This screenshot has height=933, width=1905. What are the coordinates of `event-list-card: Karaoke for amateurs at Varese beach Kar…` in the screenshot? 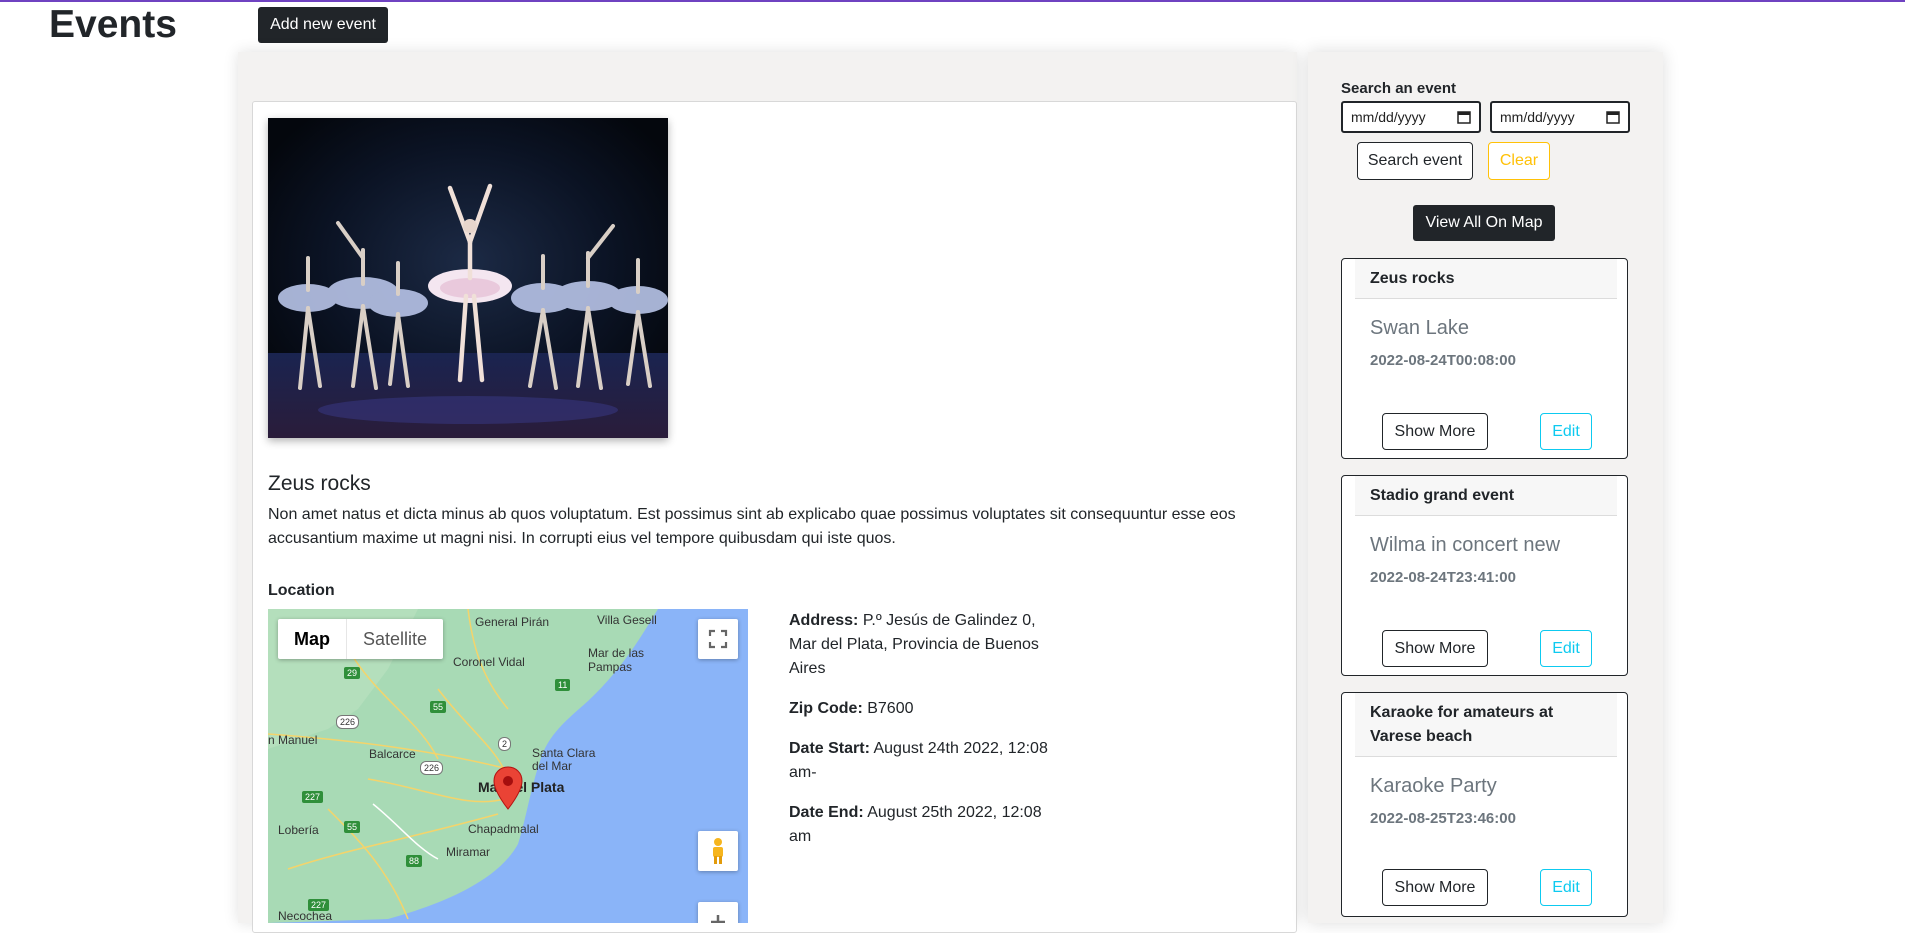 It's located at (1484, 804).